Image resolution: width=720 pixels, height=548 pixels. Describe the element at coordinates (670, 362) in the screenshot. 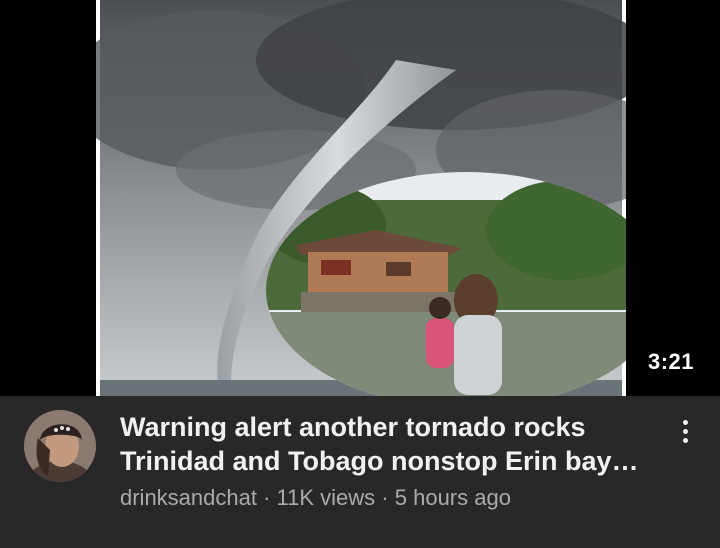

I see `video-duration-badge: 3:21` at that location.